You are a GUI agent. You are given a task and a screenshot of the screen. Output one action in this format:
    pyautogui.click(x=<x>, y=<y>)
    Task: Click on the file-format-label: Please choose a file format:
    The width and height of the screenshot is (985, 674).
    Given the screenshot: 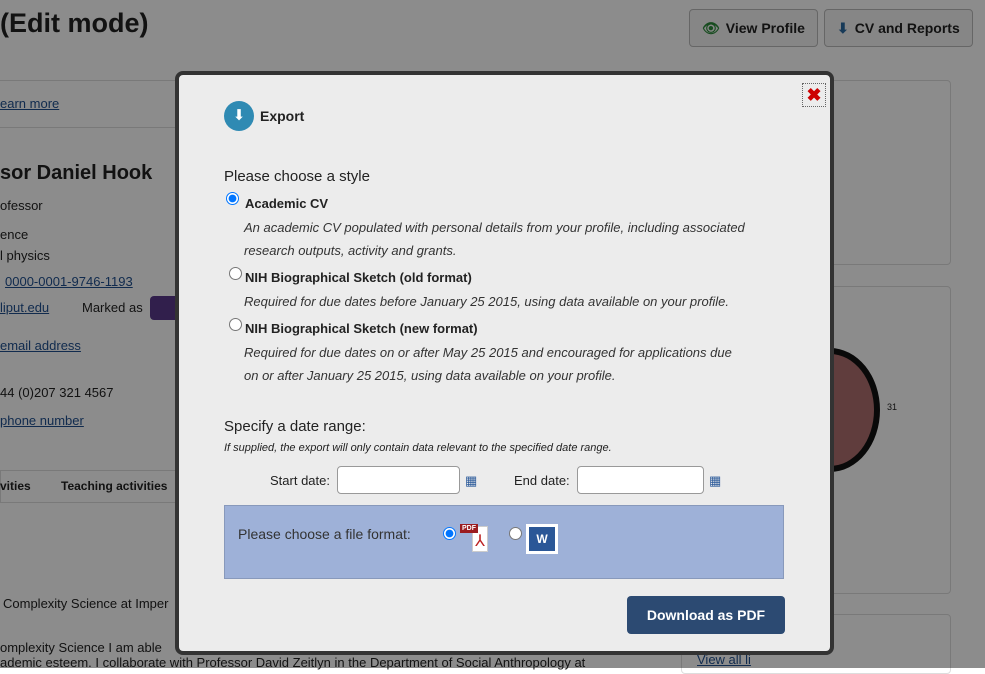 What is the action you would take?
    pyautogui.click(x=324, y=534)
    